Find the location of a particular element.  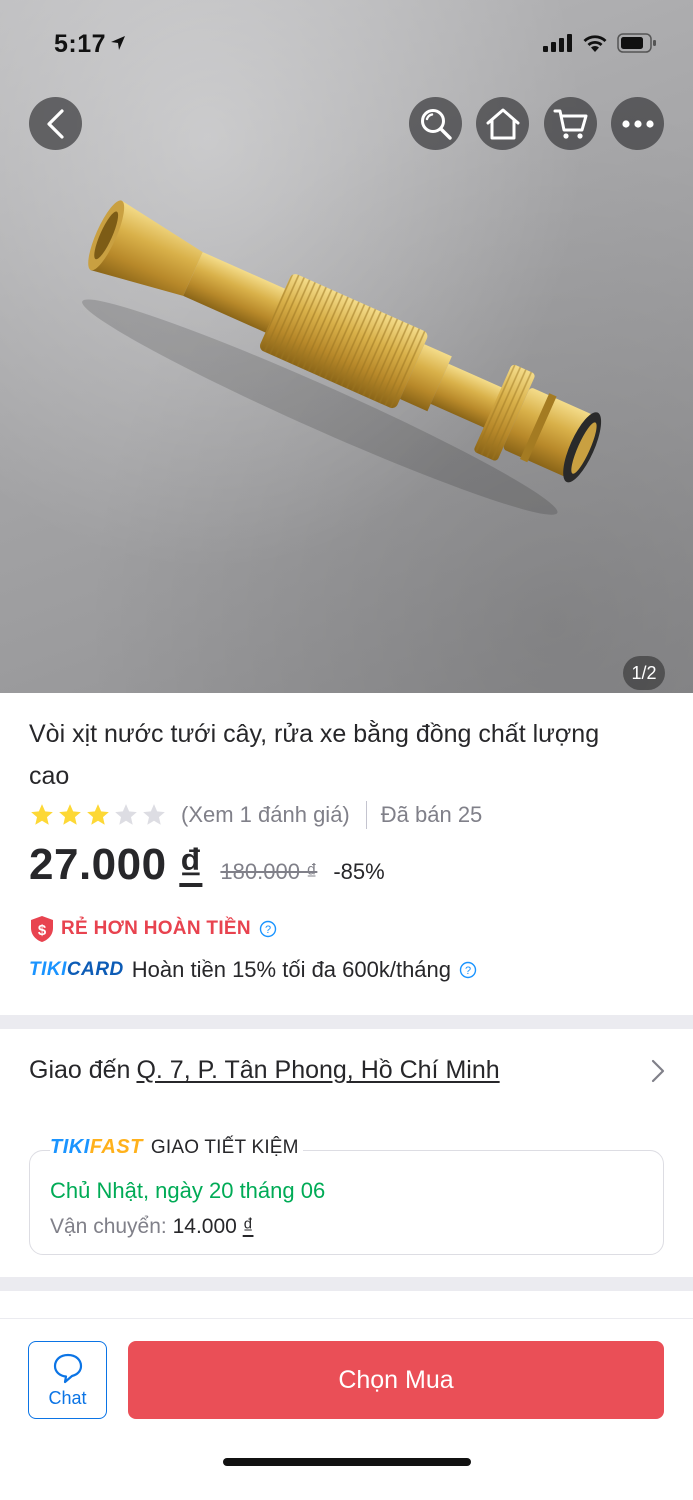

tikicard-logo: TIKICARD is located at coordinates (76, 970).